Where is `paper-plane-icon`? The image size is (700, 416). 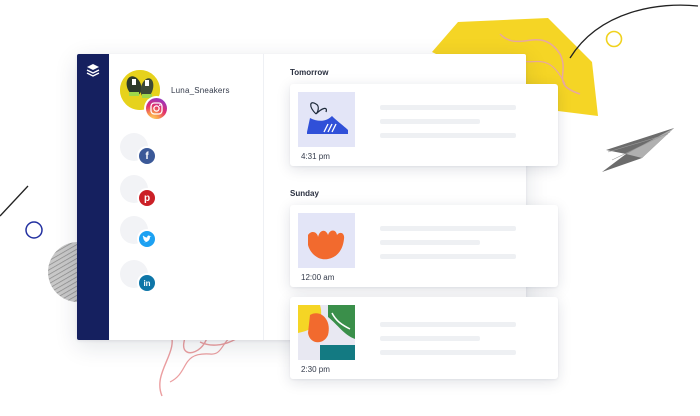 paper-plane-icon is located at coordinates (638, 150).